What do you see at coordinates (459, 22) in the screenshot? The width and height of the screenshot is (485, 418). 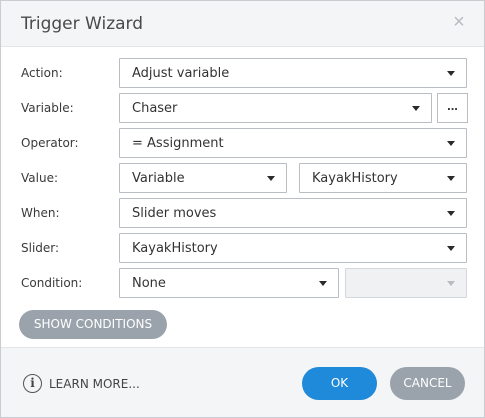 I see `close-icon: ×` at bounding box center [459, 22].